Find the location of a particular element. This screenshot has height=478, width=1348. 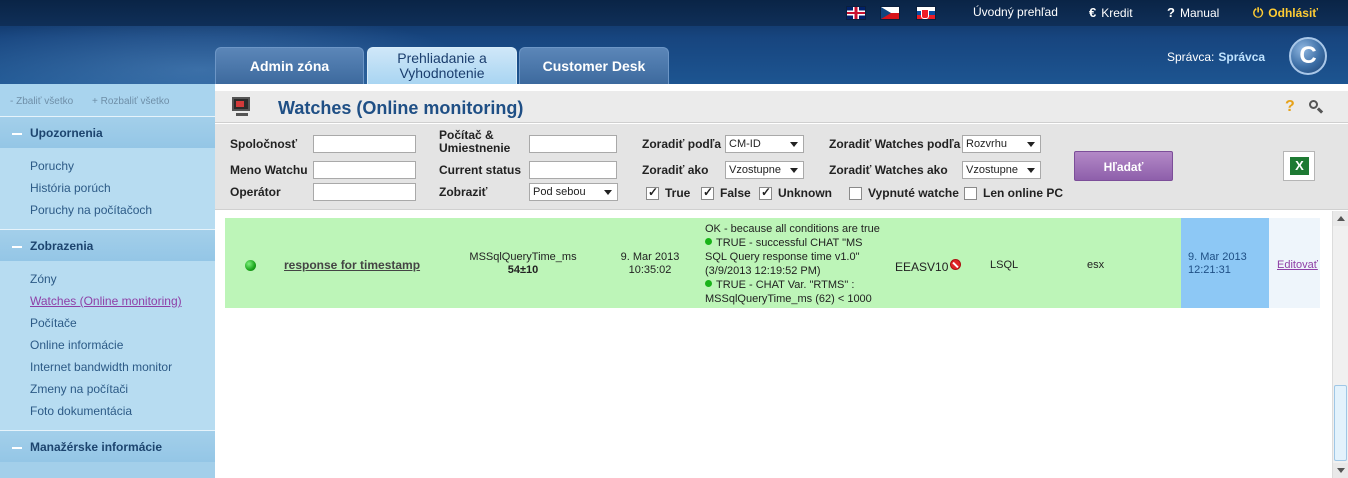

sidebar-item-online-info: Online informácie is located at coordinates (107, 345).